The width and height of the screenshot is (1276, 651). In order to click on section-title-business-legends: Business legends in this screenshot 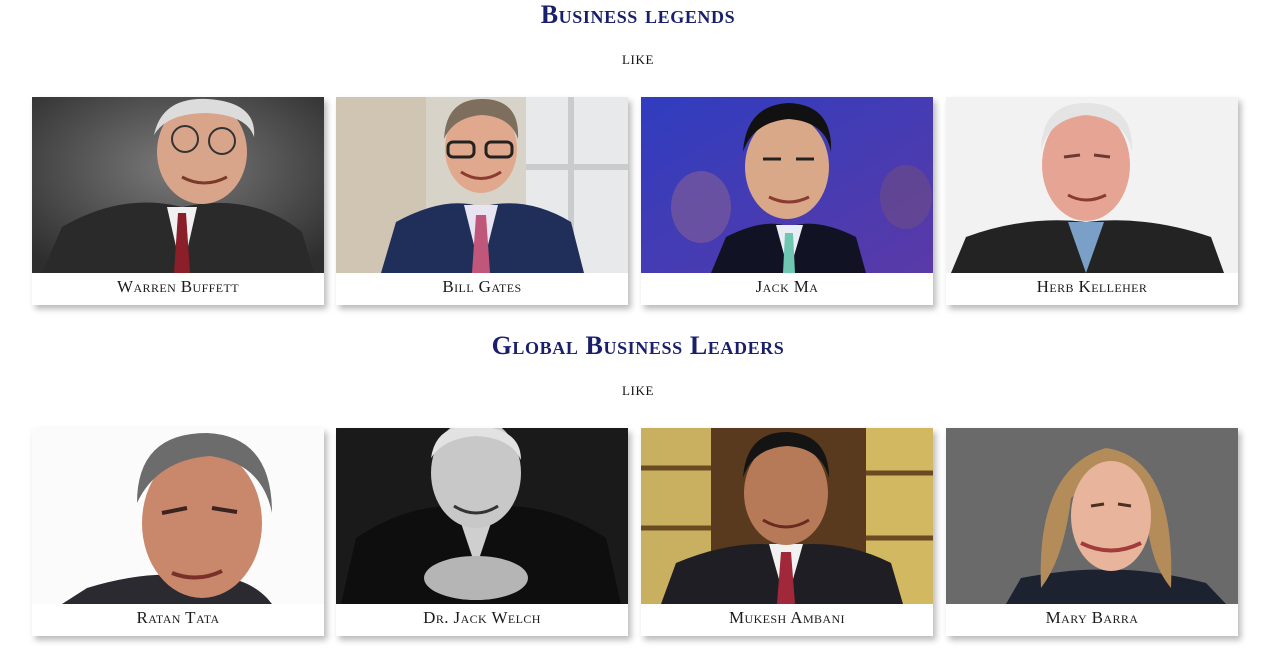, I will do `click(638, 14)`.